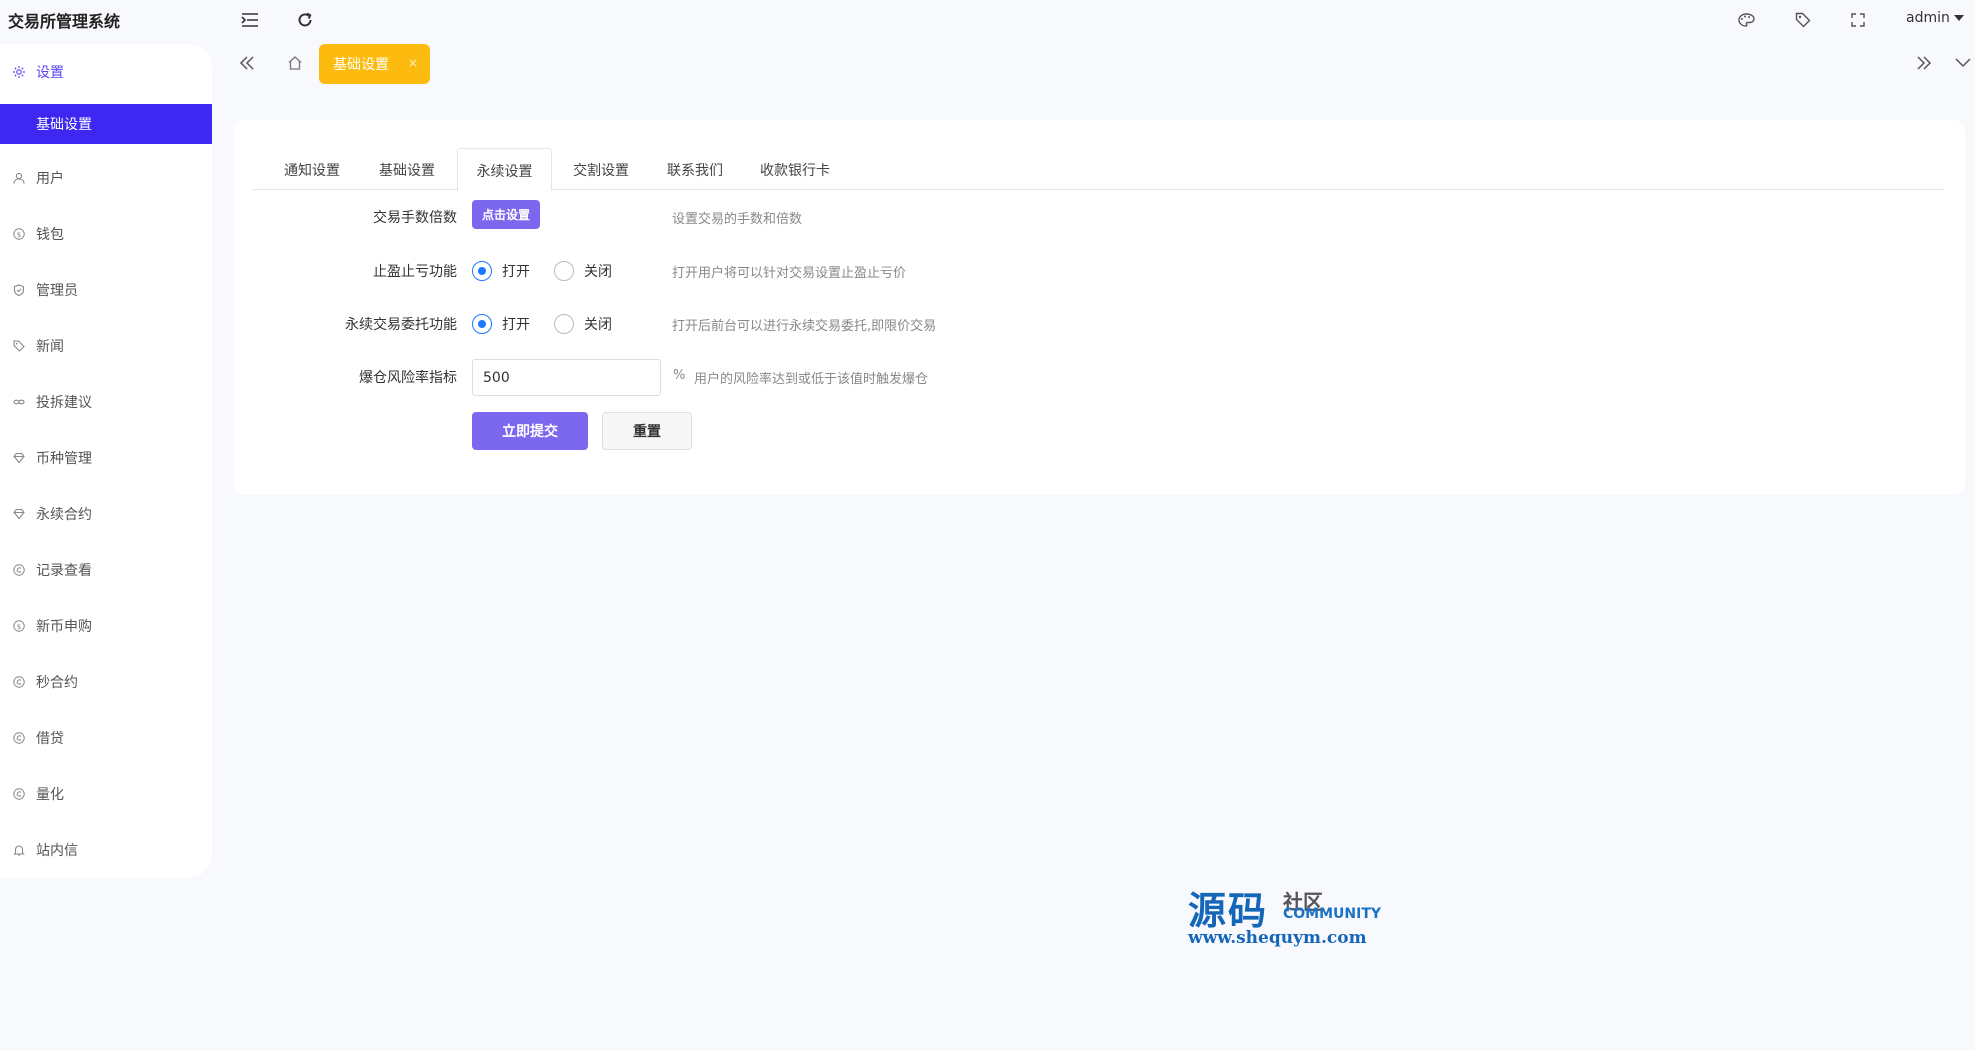 The height and width of the screenshot is (1051, 1975). What do you see at coordinates (106, 794) in the screenshot?
I see `sidebar-item-quant: 量化` at bounding box center [106, 794].